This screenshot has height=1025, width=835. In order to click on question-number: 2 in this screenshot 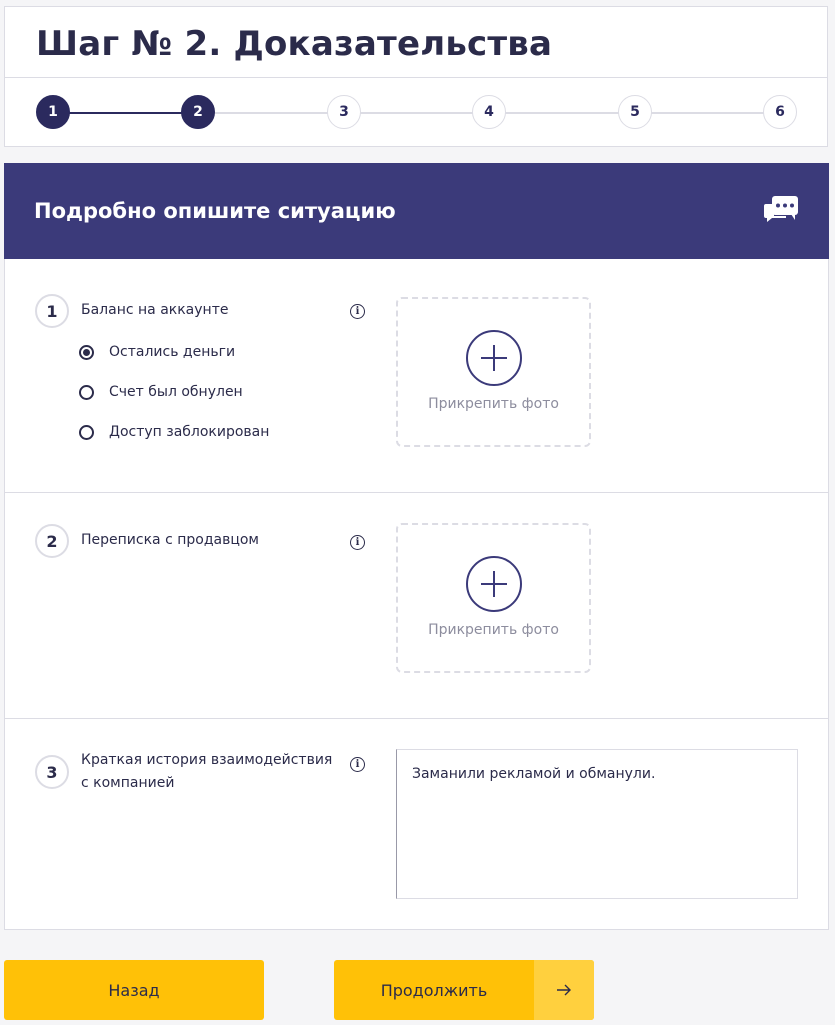, I will do `click(52, 541)`.